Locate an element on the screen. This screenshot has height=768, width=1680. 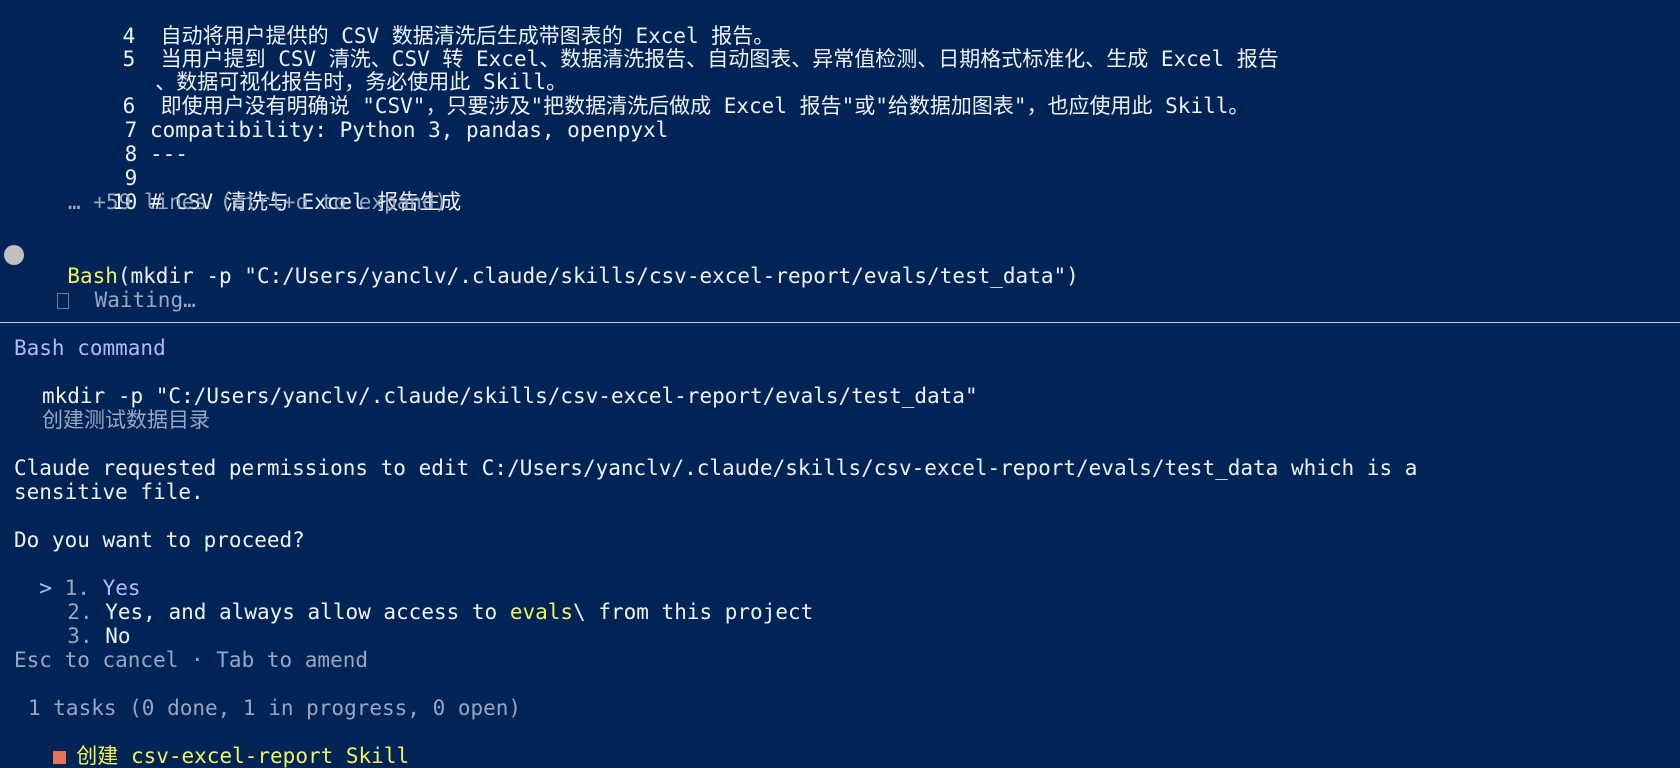
prompt-footer: Esc to cancel · Tab to amend is located at coordinates (191, 660).